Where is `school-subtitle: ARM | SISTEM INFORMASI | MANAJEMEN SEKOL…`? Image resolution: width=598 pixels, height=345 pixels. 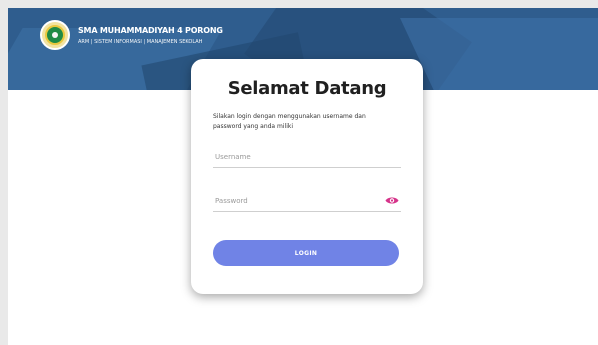 school-subtitle: ARM | SISTEM INFORMASI | MANAJEMEN SEKOL… is located at coordinates (140, 41).